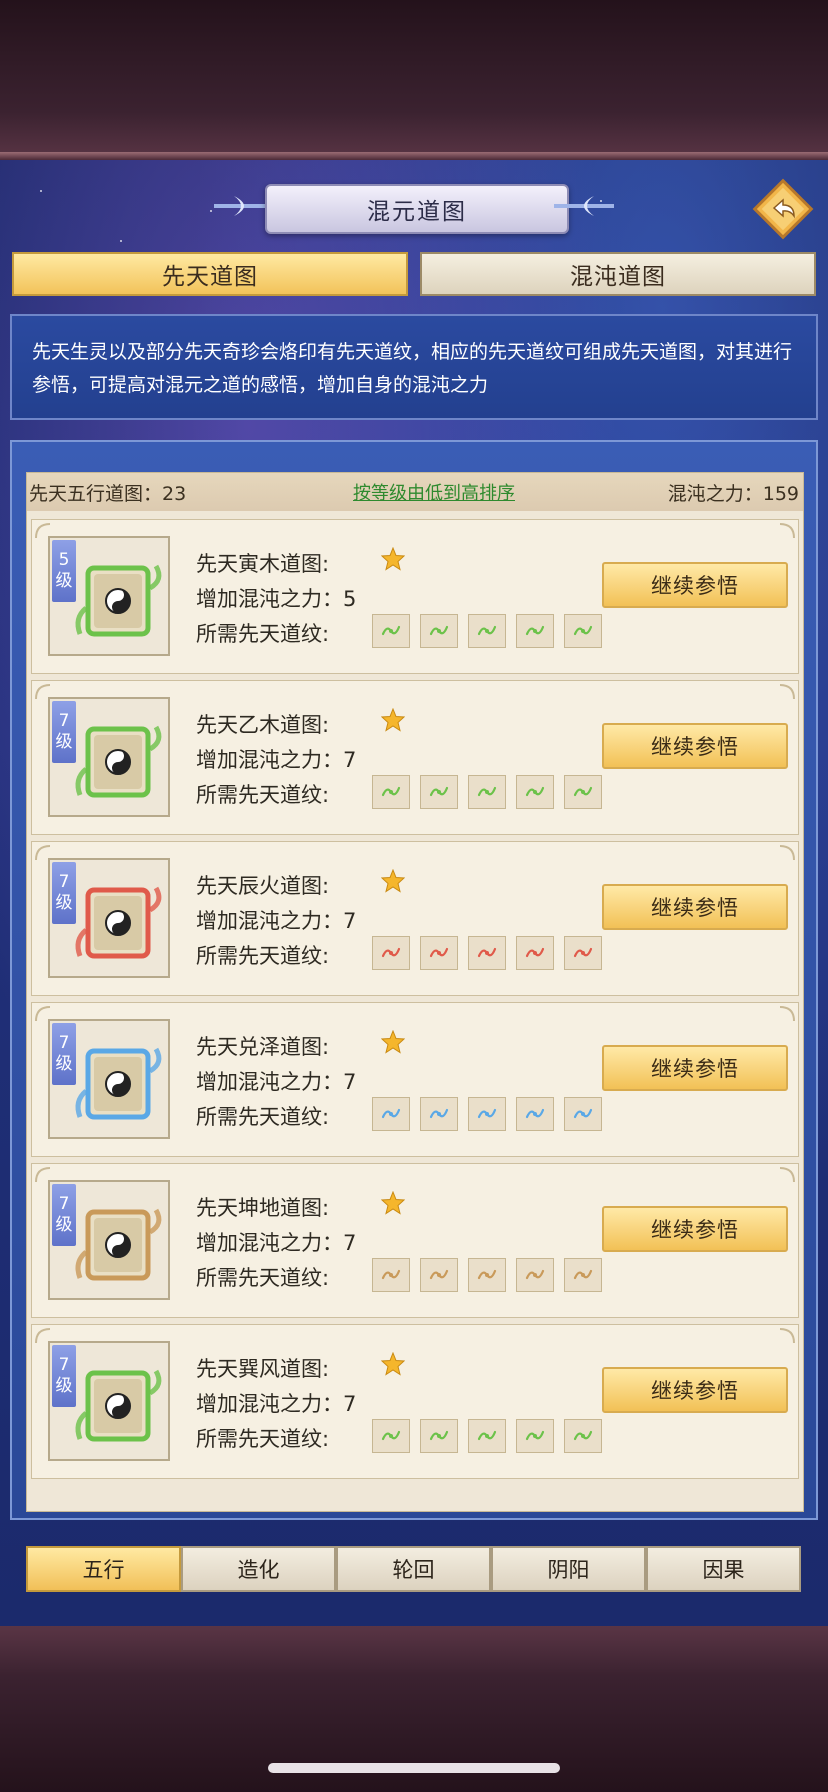  What do you see at coordinates (109, 596) in the screenshot?
I see `tao-map-item-slot: 5 级` at bounding box center [109, 596].